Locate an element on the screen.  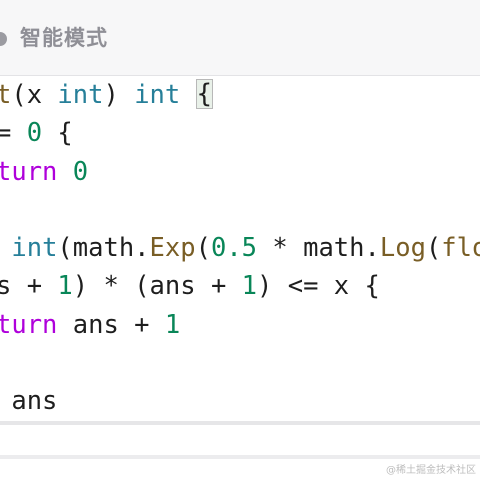
code-function: Log is located at coordinates (402, 248).